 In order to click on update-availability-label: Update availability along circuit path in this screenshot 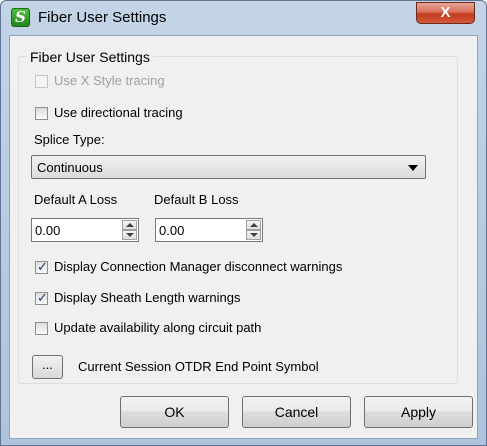, I will do `click(158, 327)`.